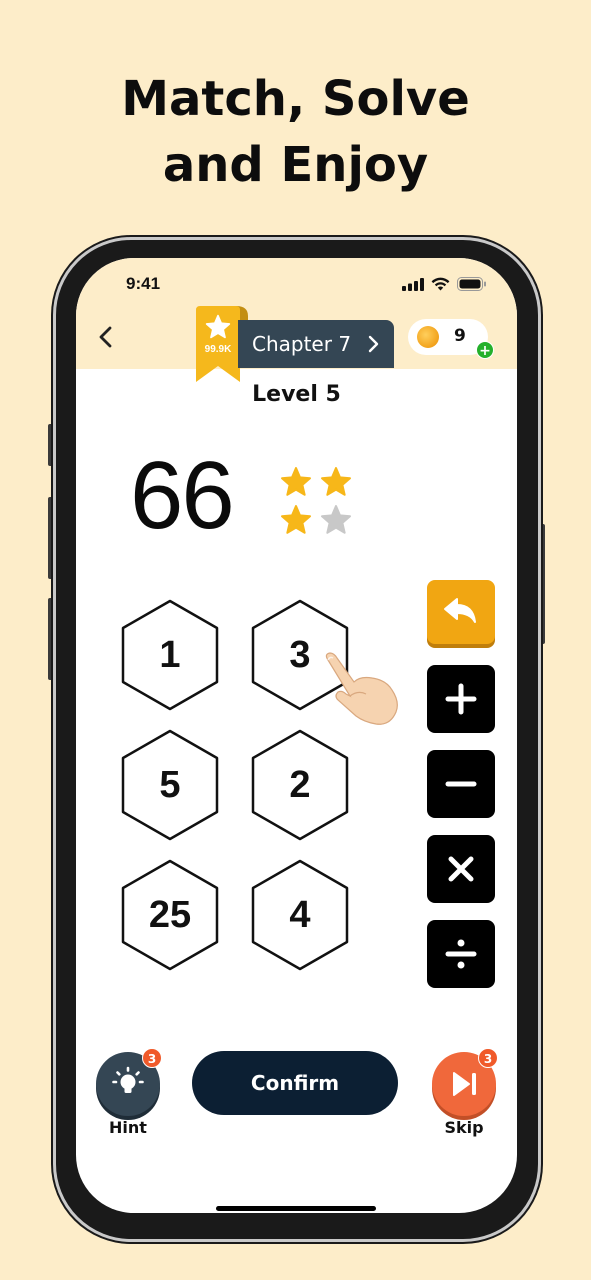 The width and height of the screenshot is (591, 1280). Describe the element at coordinates (302, 344) in the screenshot. I see `chapter-label: Chapter 7` at that location.